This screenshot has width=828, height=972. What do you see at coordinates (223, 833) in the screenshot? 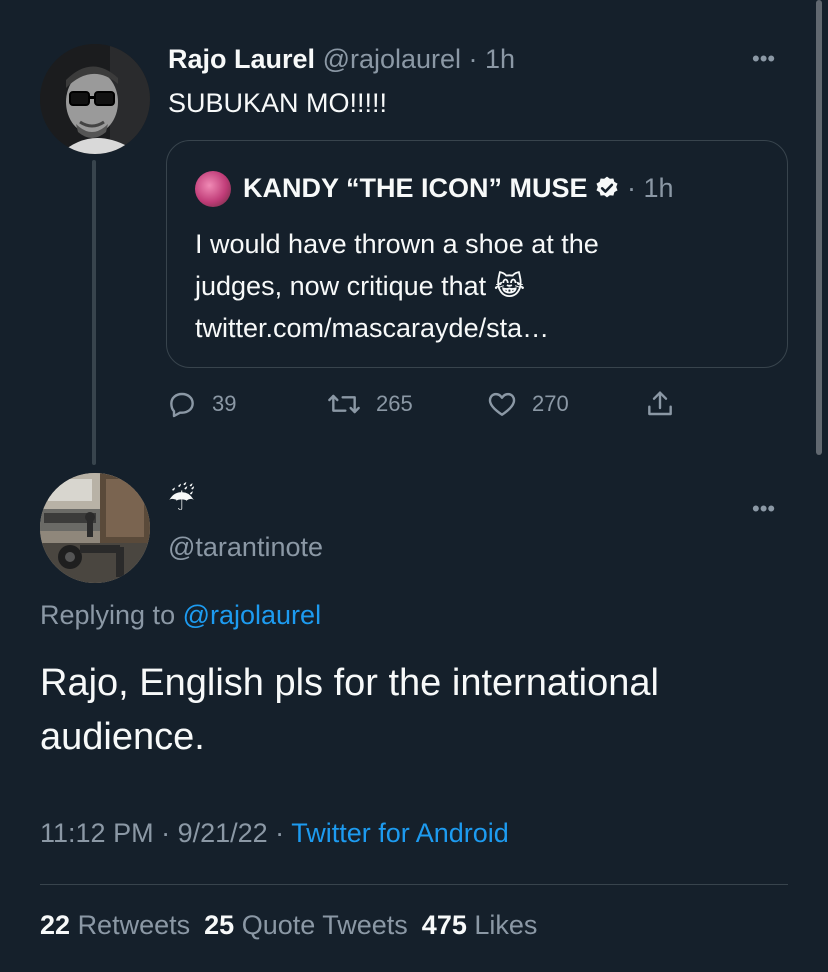
I see `tweet-date: 9/21/22` at bounding box center [223, 833].